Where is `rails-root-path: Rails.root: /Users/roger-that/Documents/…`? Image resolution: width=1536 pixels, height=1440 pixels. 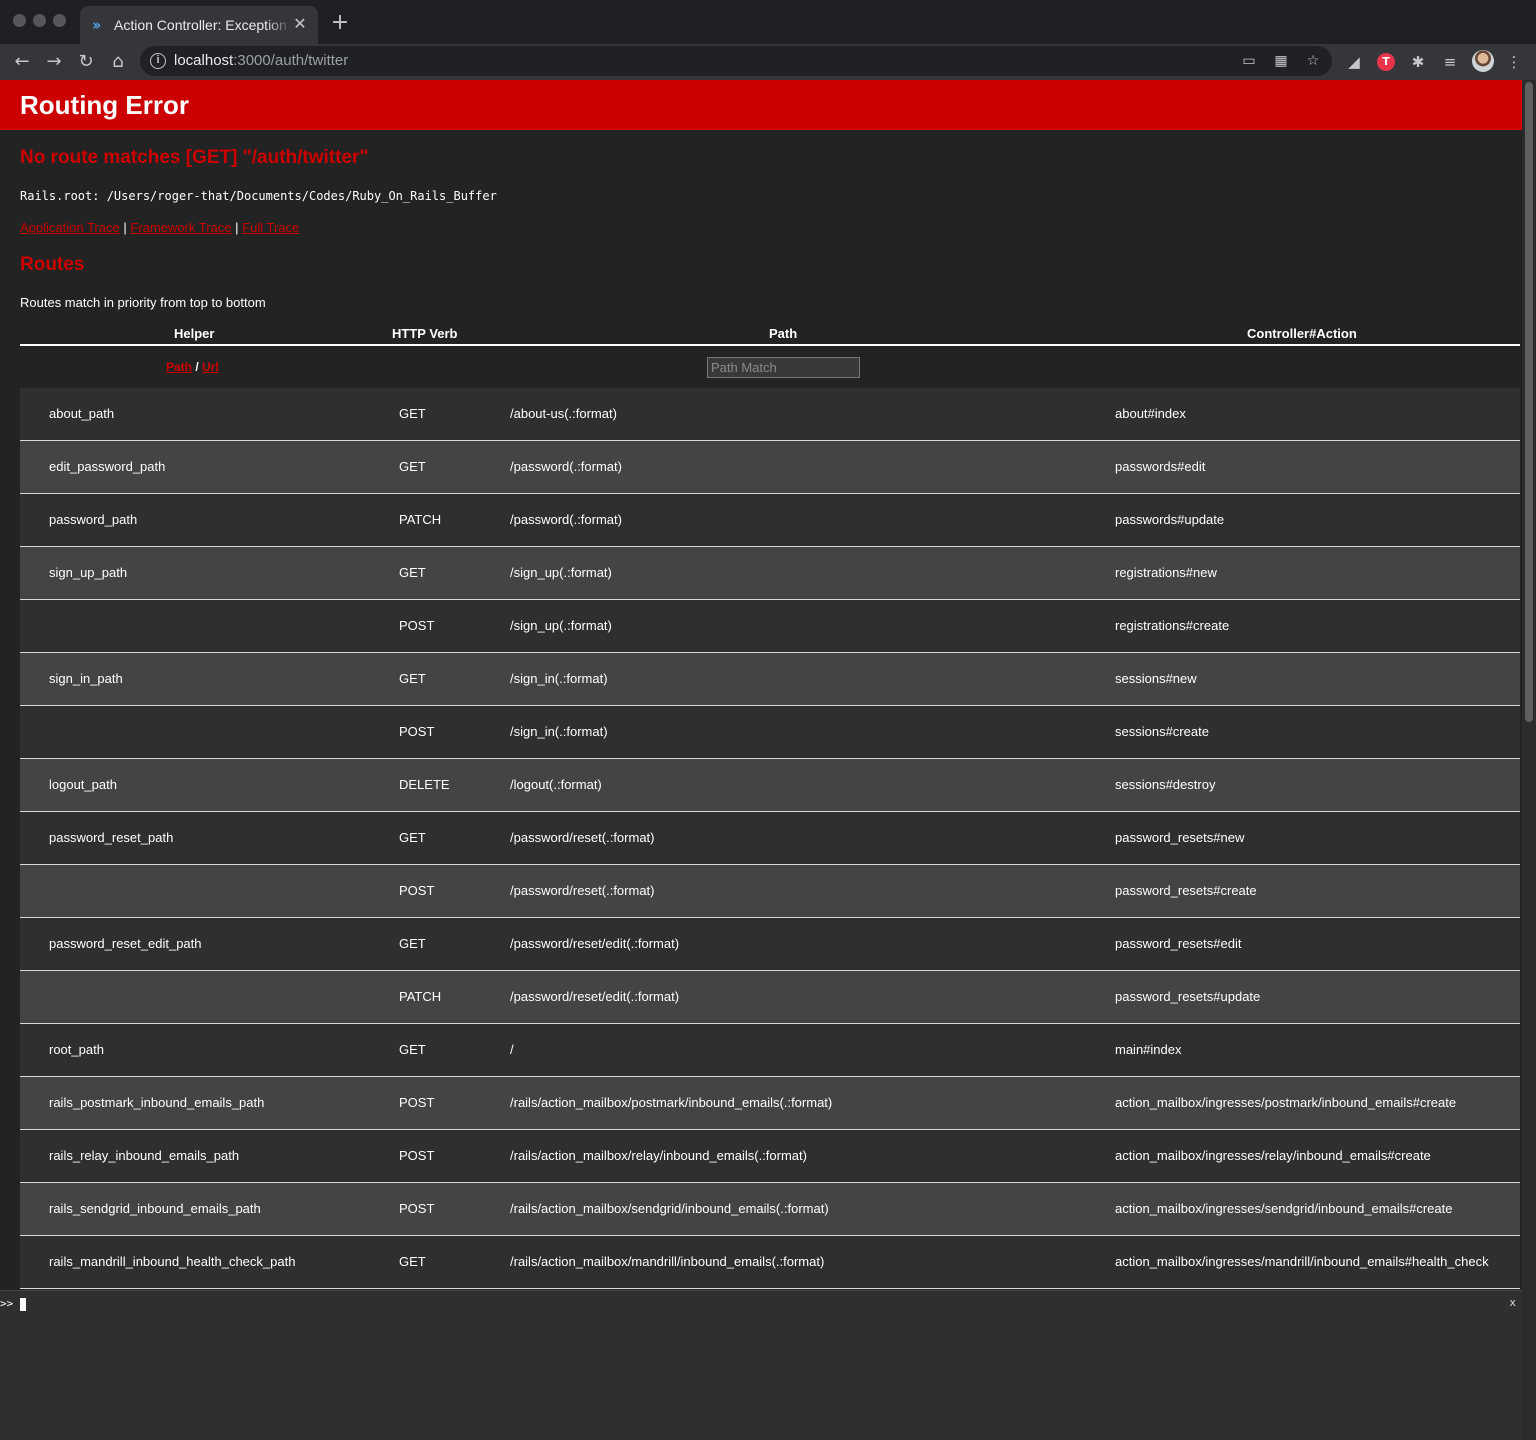
rails-root-path: Rails.root: /Users/roger-that/Documents/… is located at coordinates (258, 196).